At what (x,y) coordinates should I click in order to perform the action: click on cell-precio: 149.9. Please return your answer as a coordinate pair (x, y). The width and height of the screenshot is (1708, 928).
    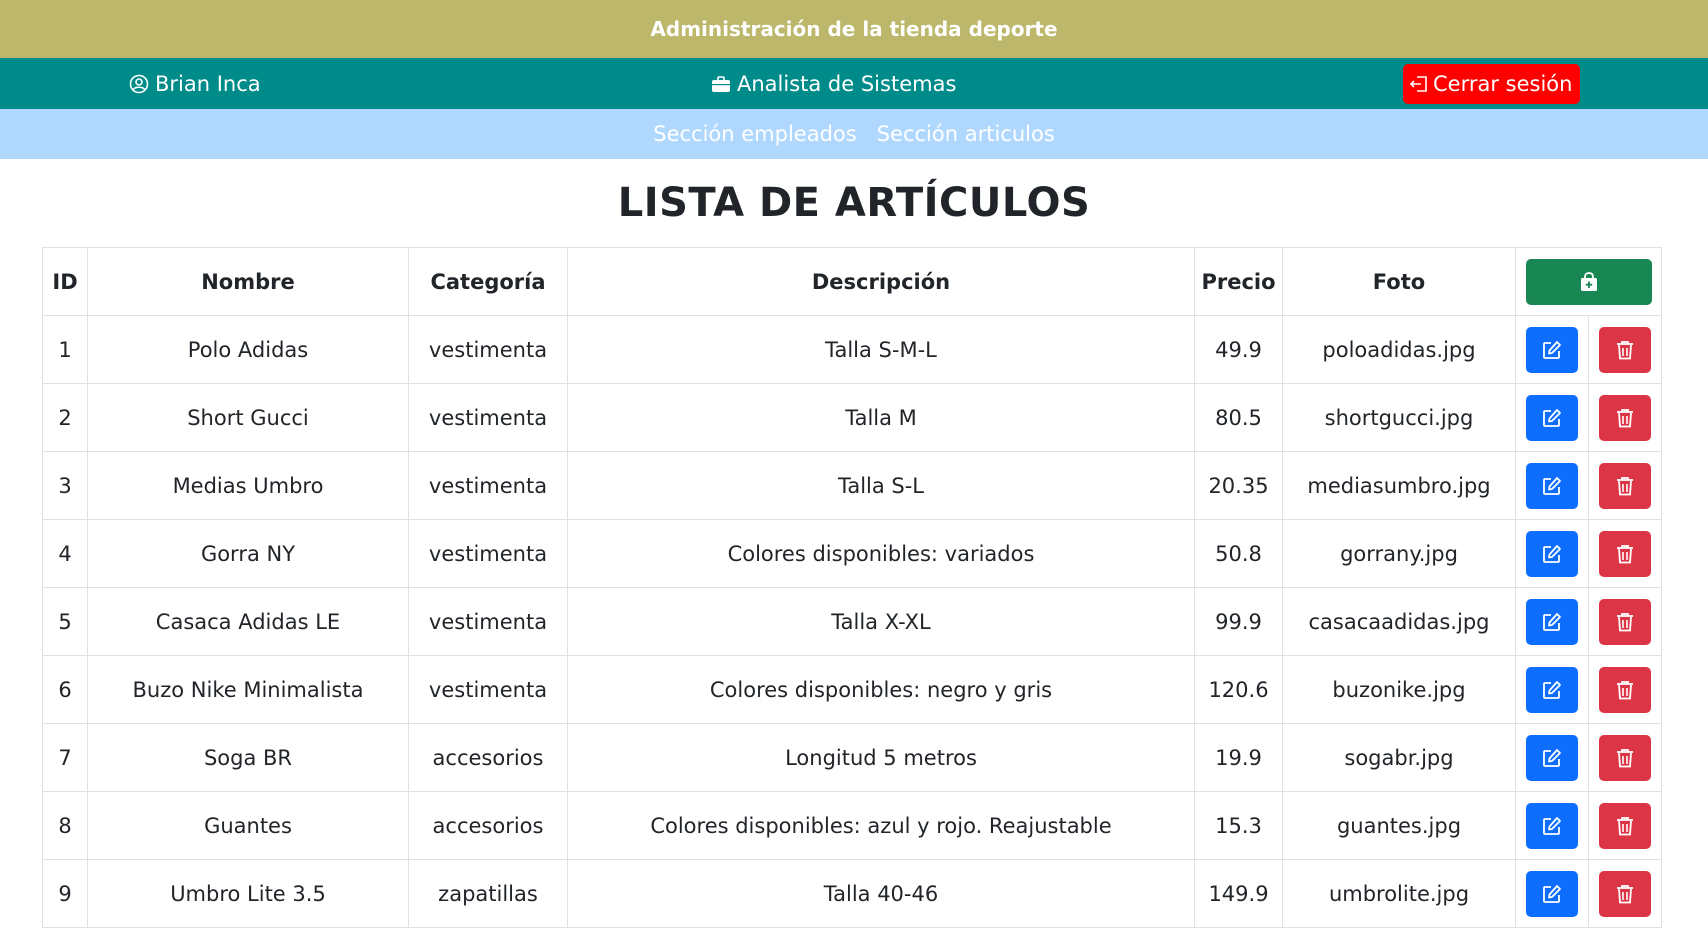
    Looking at the image, I should click on (1238, 893).